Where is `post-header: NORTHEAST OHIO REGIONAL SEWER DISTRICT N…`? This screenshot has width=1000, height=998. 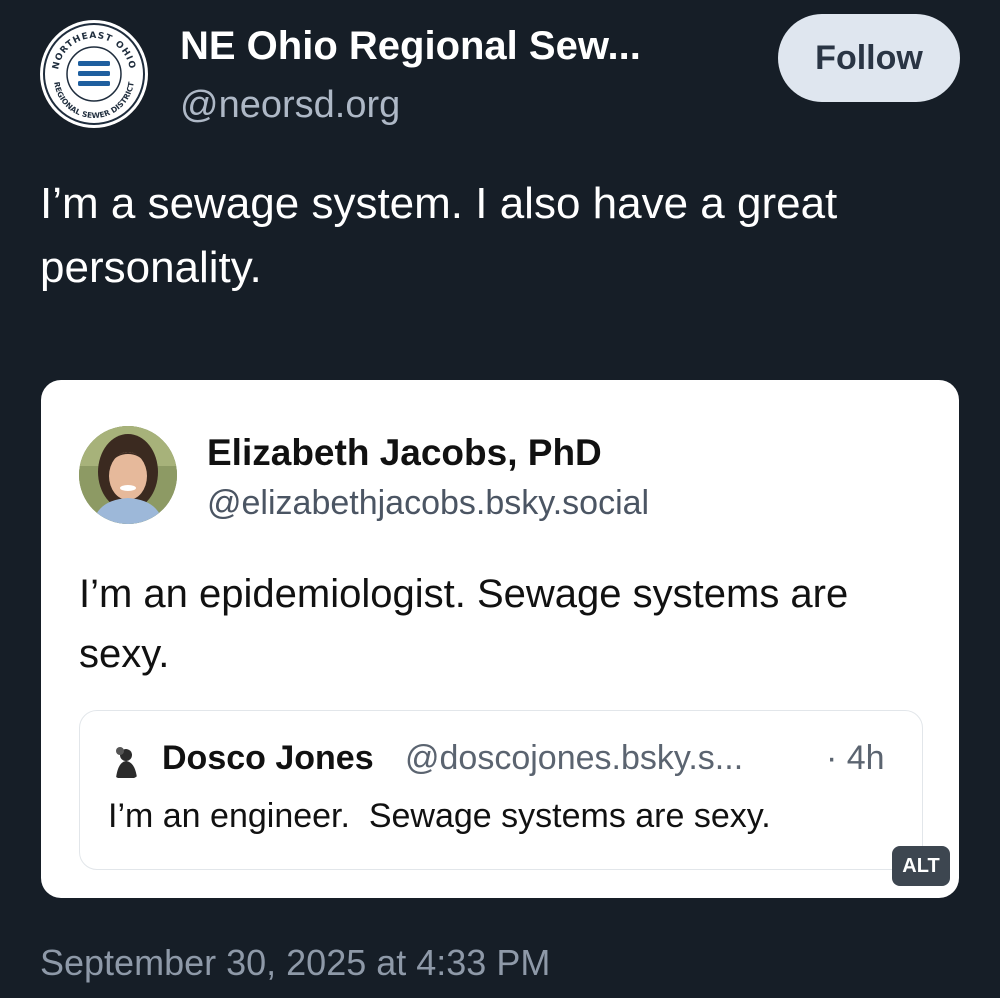 post-header: NORTHEAST OHIO REGIONAL SEWER DISTRICT N… is located at coordinates (500, 71).